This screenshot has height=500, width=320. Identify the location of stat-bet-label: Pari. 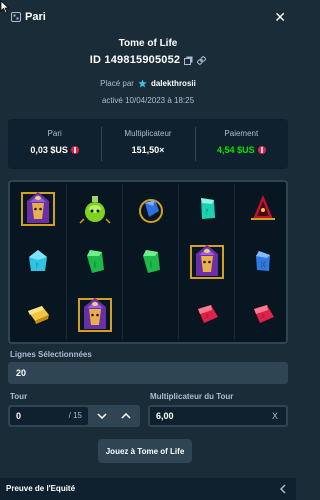
(54, 133).